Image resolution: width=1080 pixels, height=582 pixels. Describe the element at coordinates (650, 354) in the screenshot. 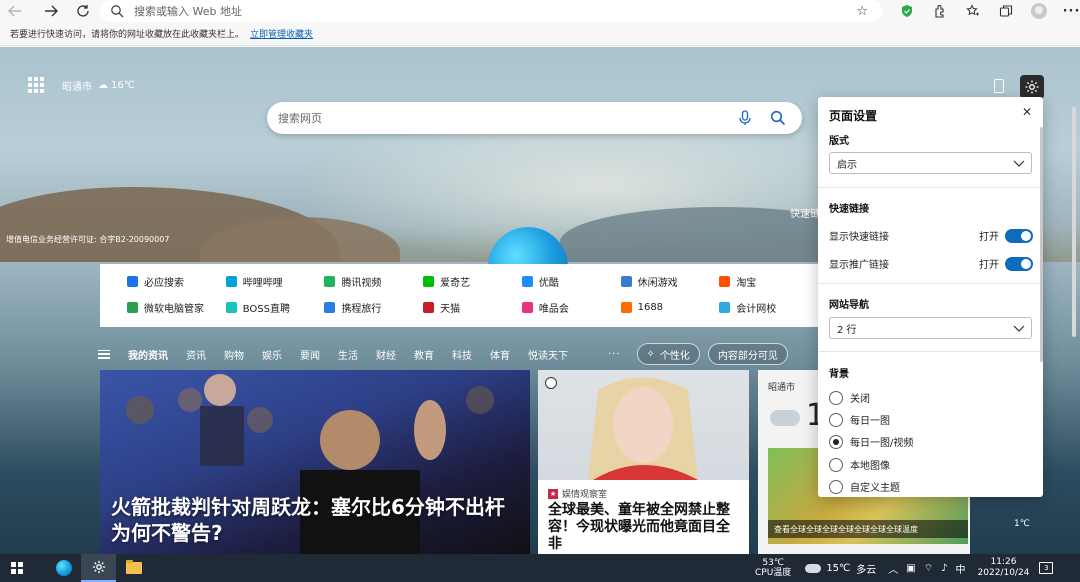

I see `sparkle-icon: ✧` at that location.